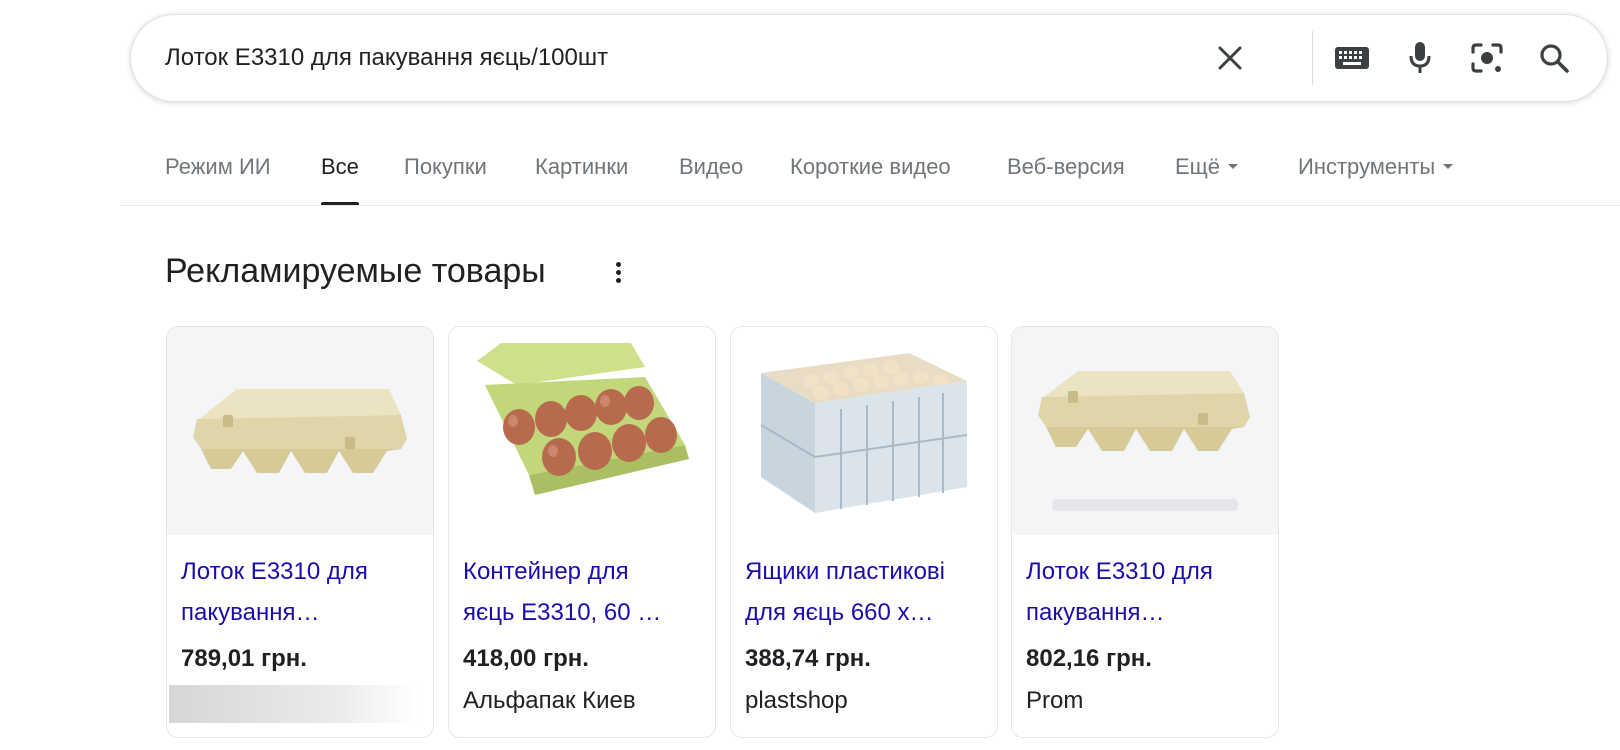  I want to click on search-button, so click(1554, 58).